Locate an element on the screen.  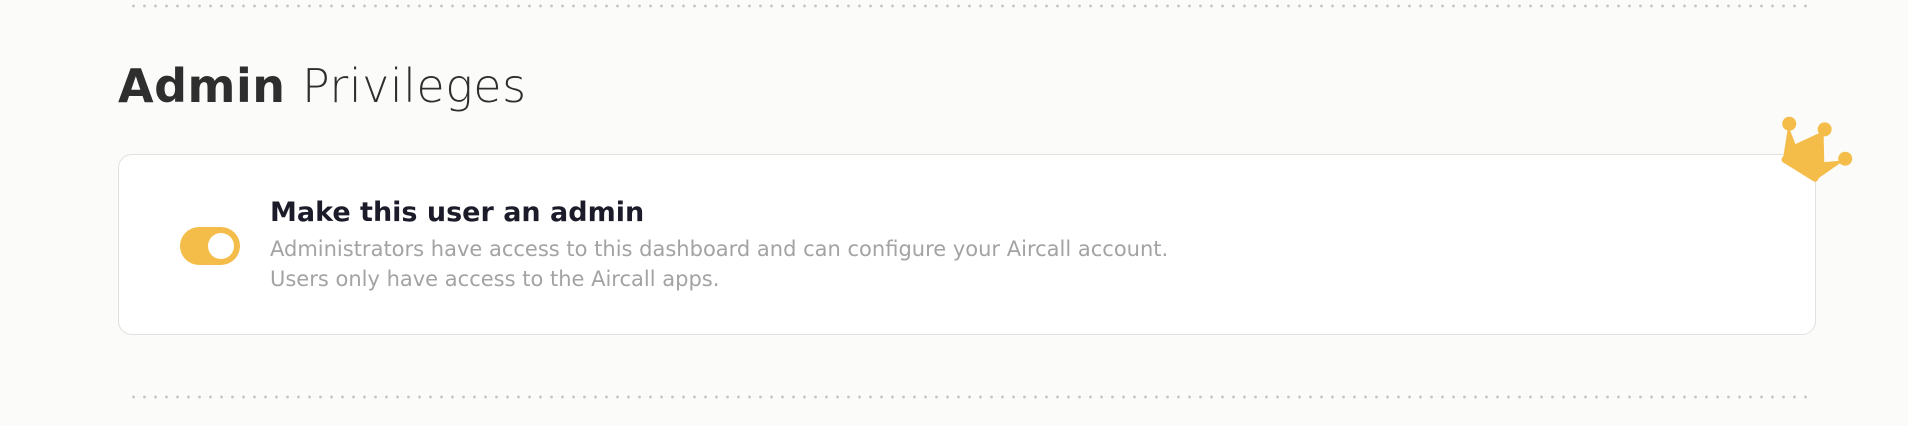
dotted-divider-bottom is located at coordinates (970, 397).